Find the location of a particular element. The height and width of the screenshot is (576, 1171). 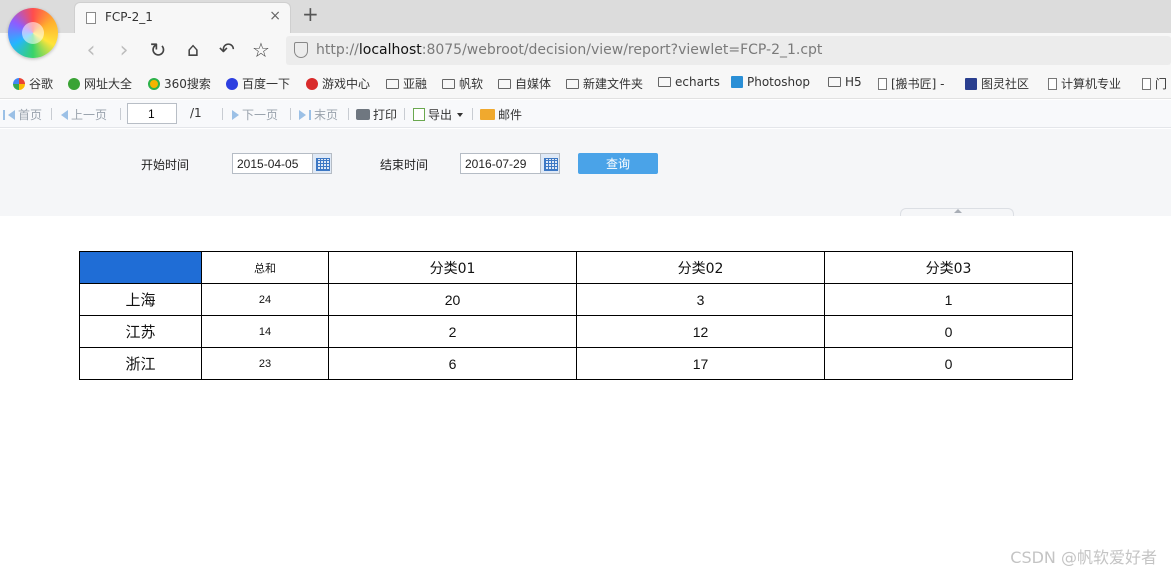

bookmark-turing: 图灵社区 is located at coordinates (997, 83).